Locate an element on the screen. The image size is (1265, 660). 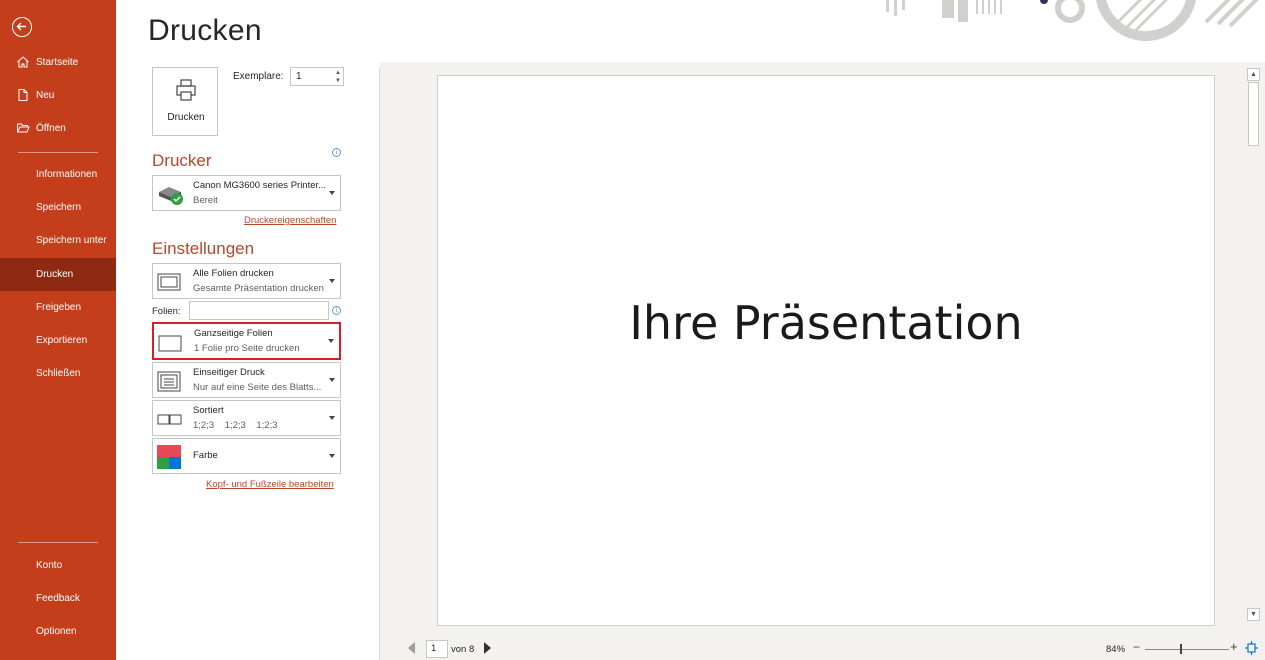
sidebar-item-label: Freigeben is located at coordinates (59, 307).